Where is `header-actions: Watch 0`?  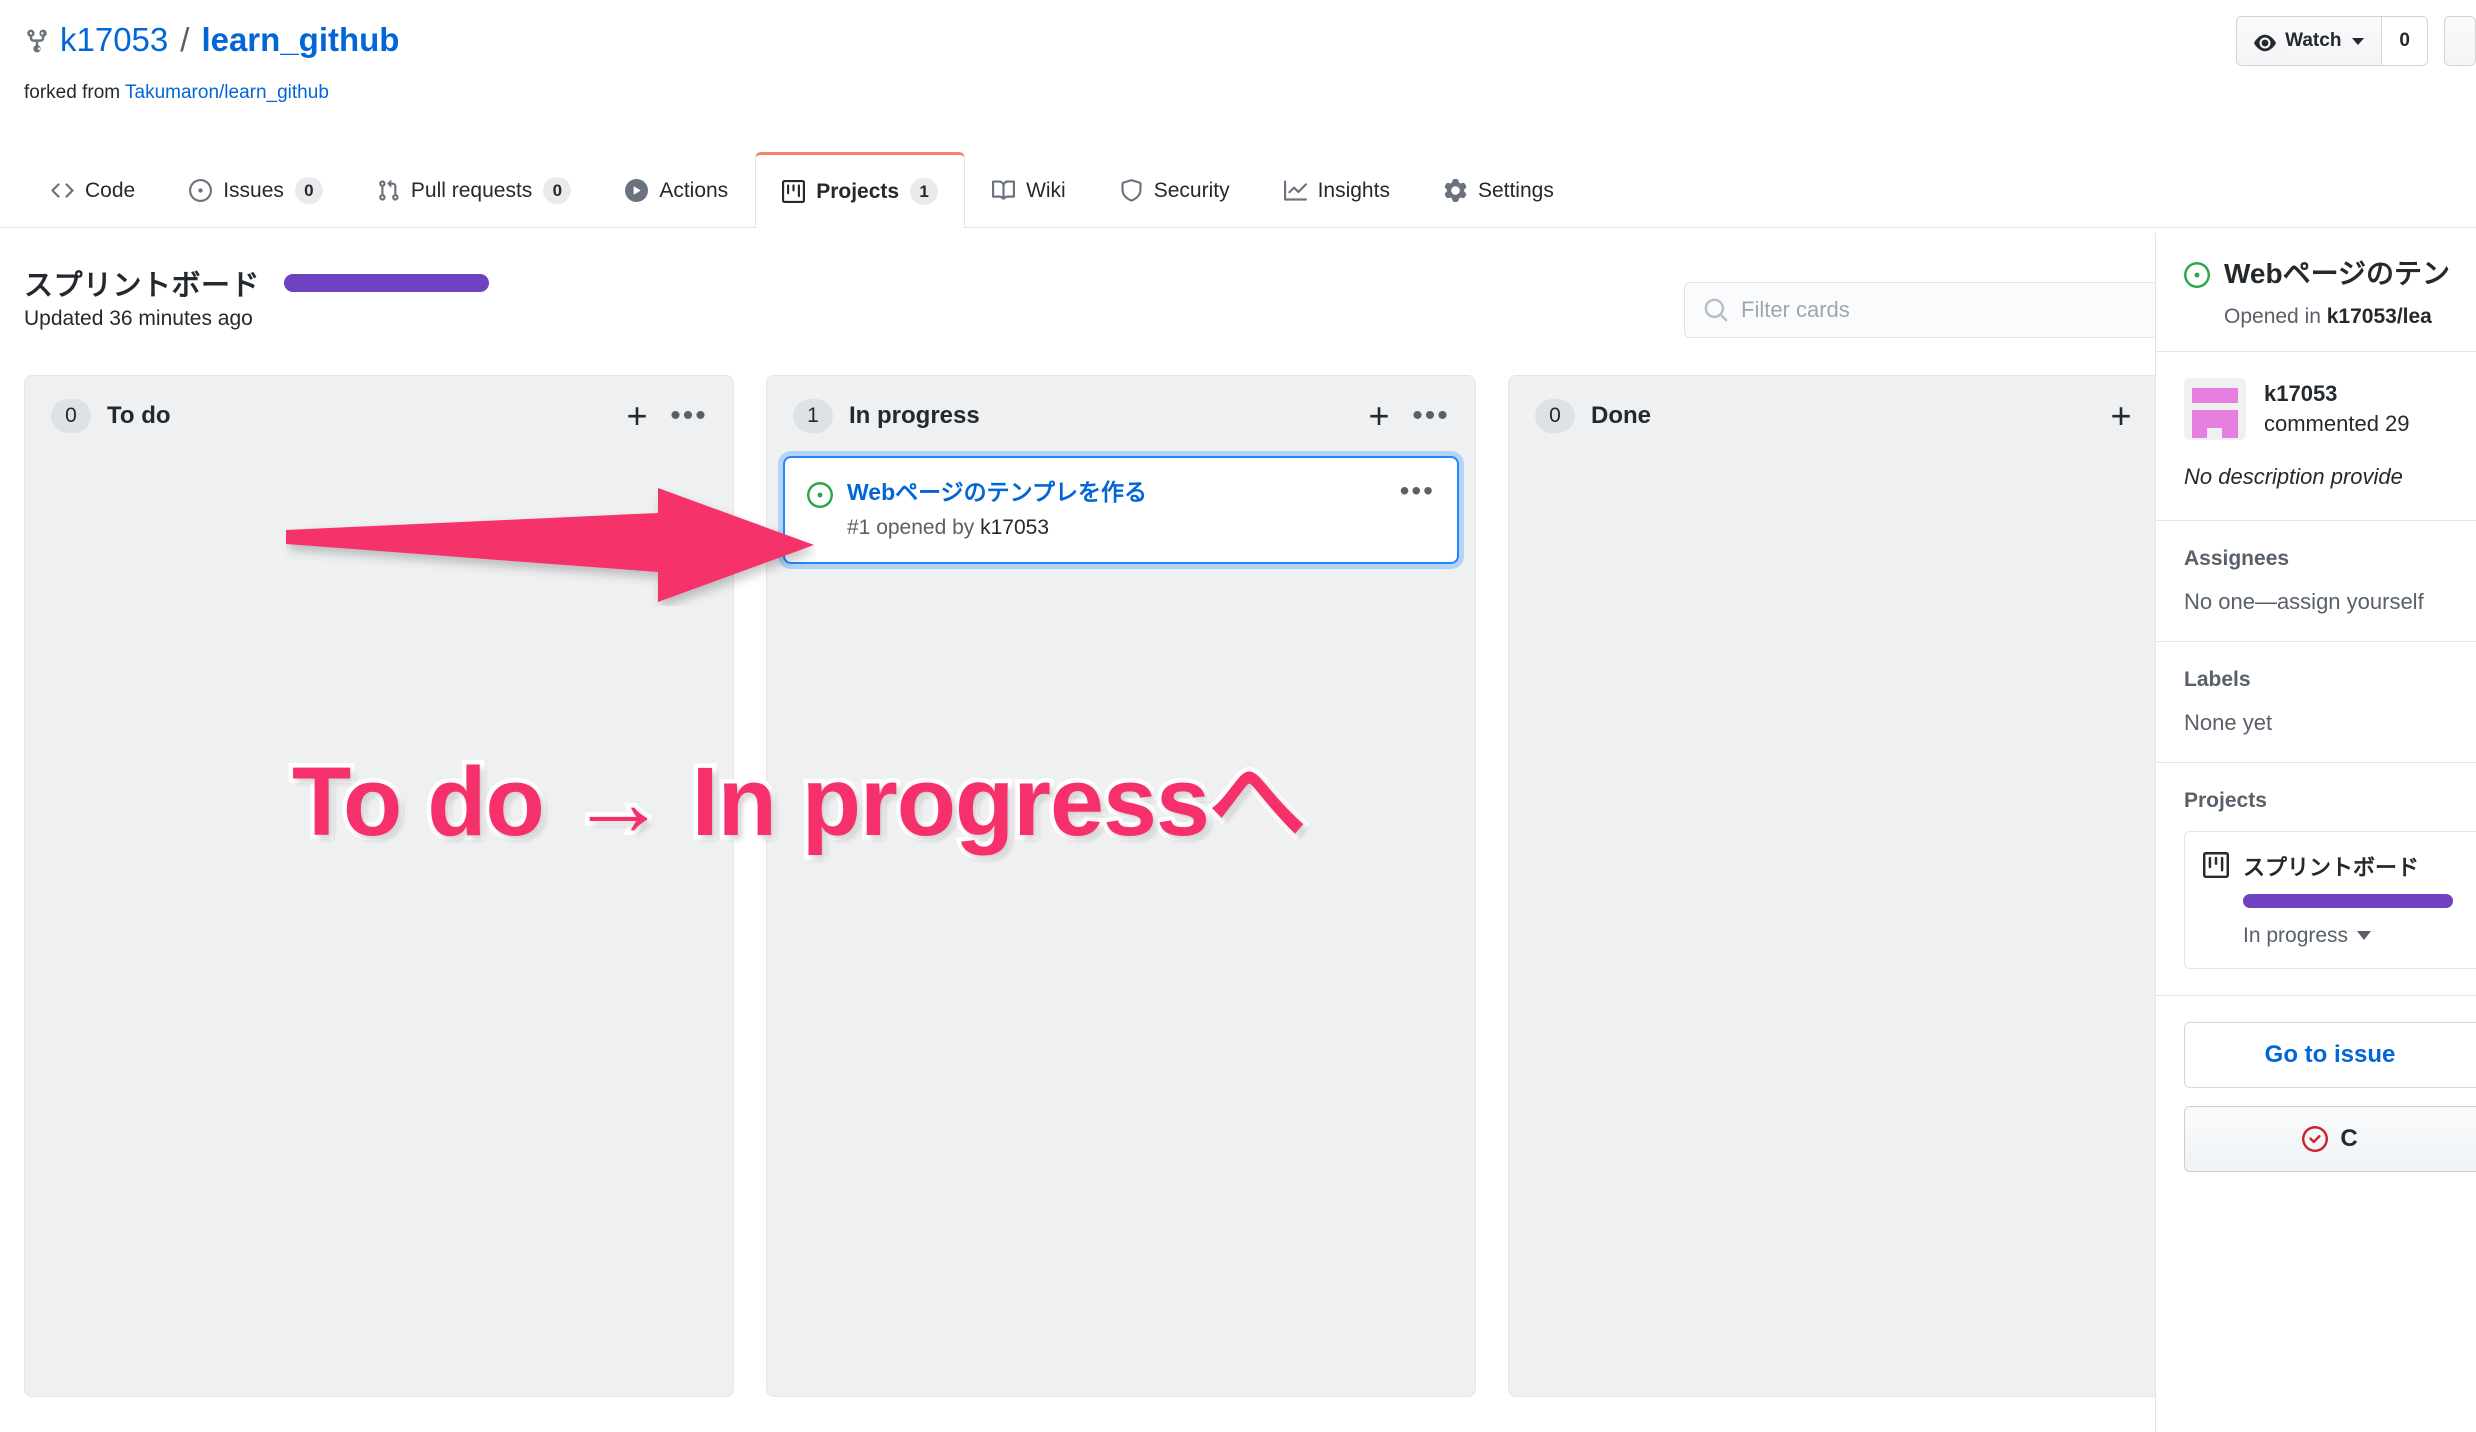
header-actions: Watch 0 is located at coordinates (2356, 41).